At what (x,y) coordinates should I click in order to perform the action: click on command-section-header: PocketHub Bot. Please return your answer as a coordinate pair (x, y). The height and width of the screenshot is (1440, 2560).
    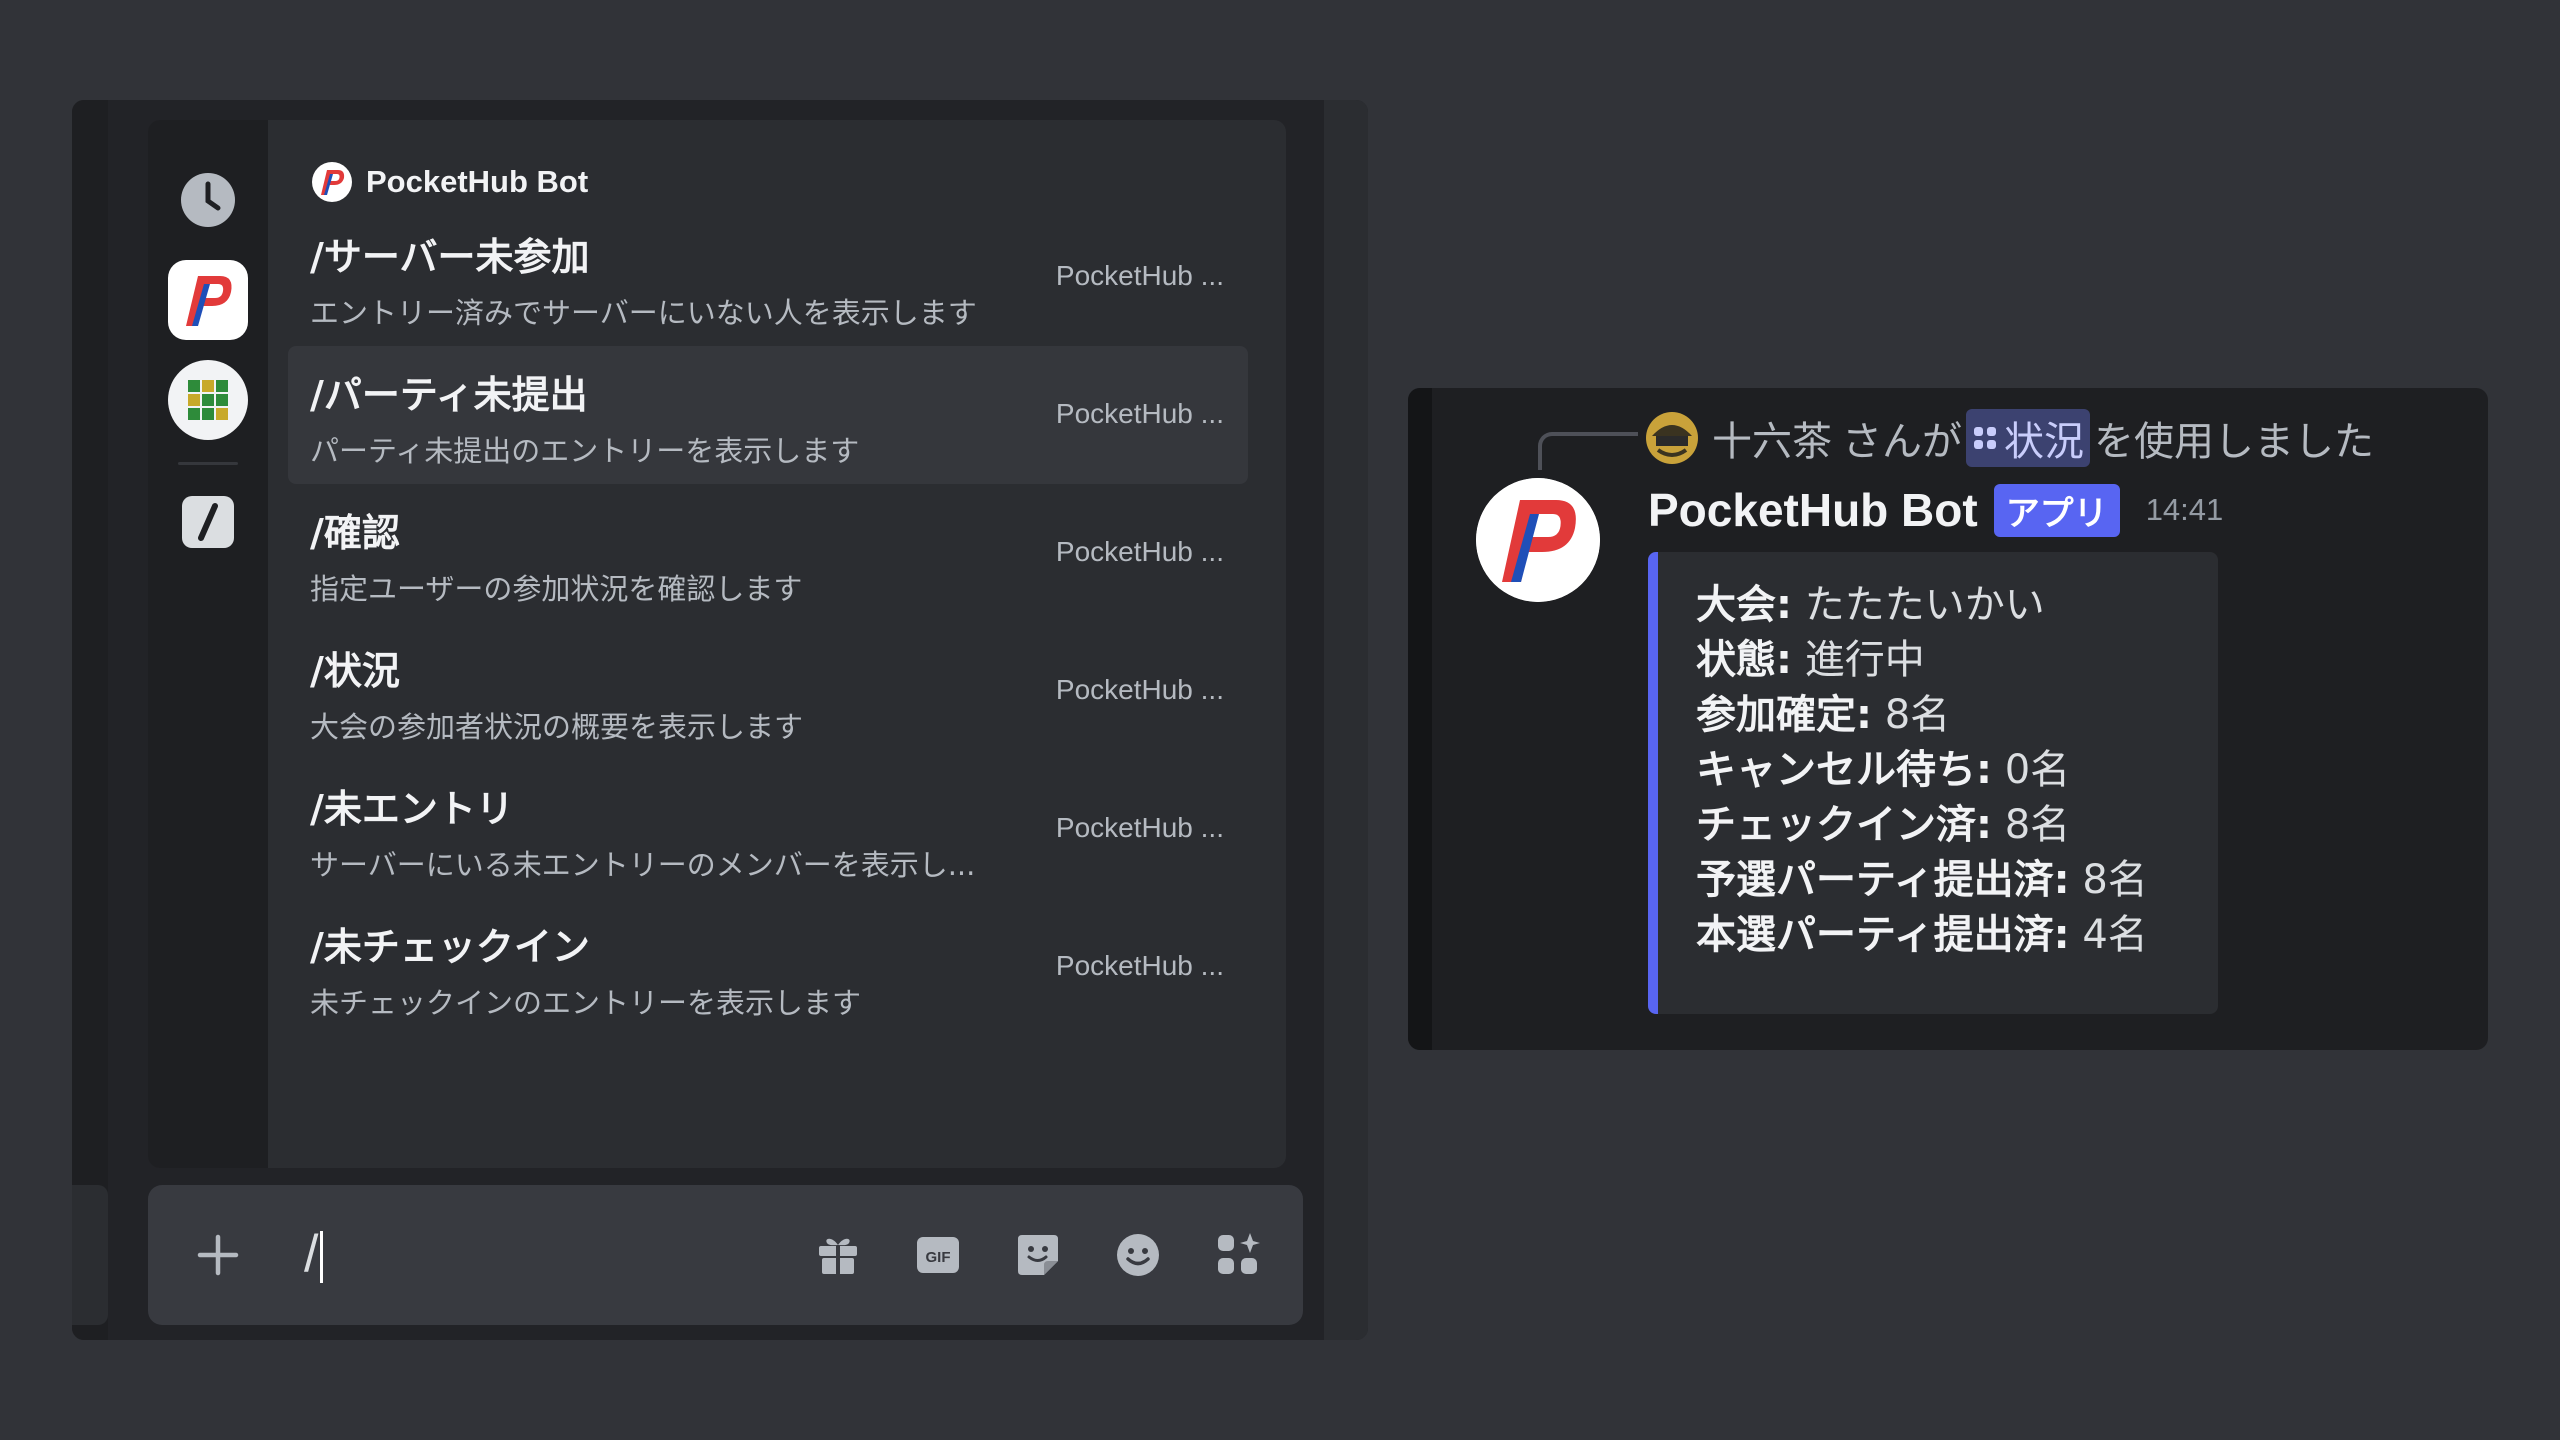
    Looking at the image, I should click on (450, 182).